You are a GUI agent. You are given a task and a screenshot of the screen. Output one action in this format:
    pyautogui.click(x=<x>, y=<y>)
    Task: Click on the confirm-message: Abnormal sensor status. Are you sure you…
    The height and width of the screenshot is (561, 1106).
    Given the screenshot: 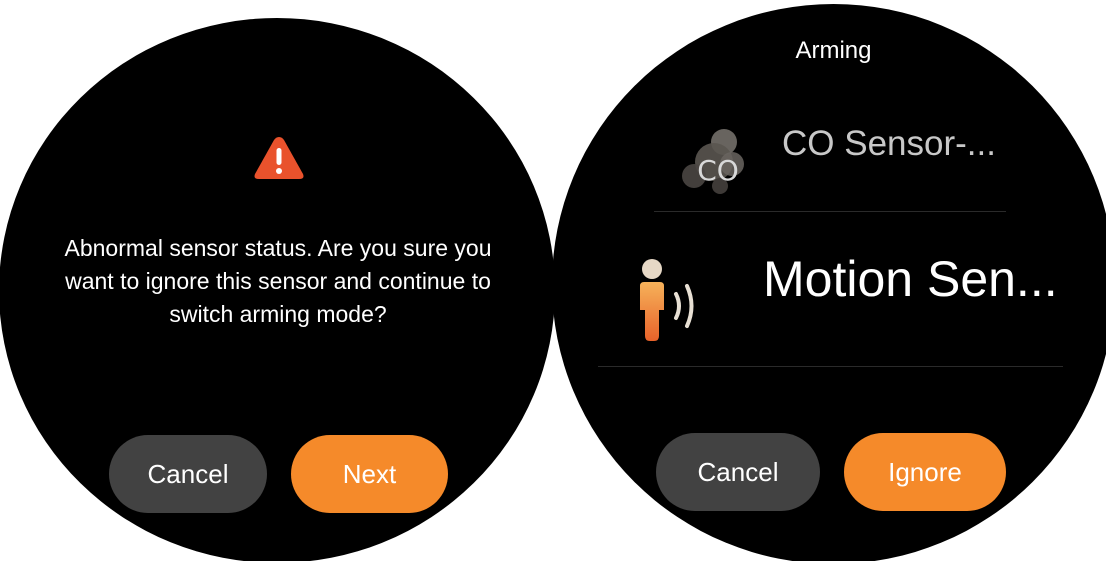 What is the action you would take?
    pyautogui.click(x=278, y=281)
    